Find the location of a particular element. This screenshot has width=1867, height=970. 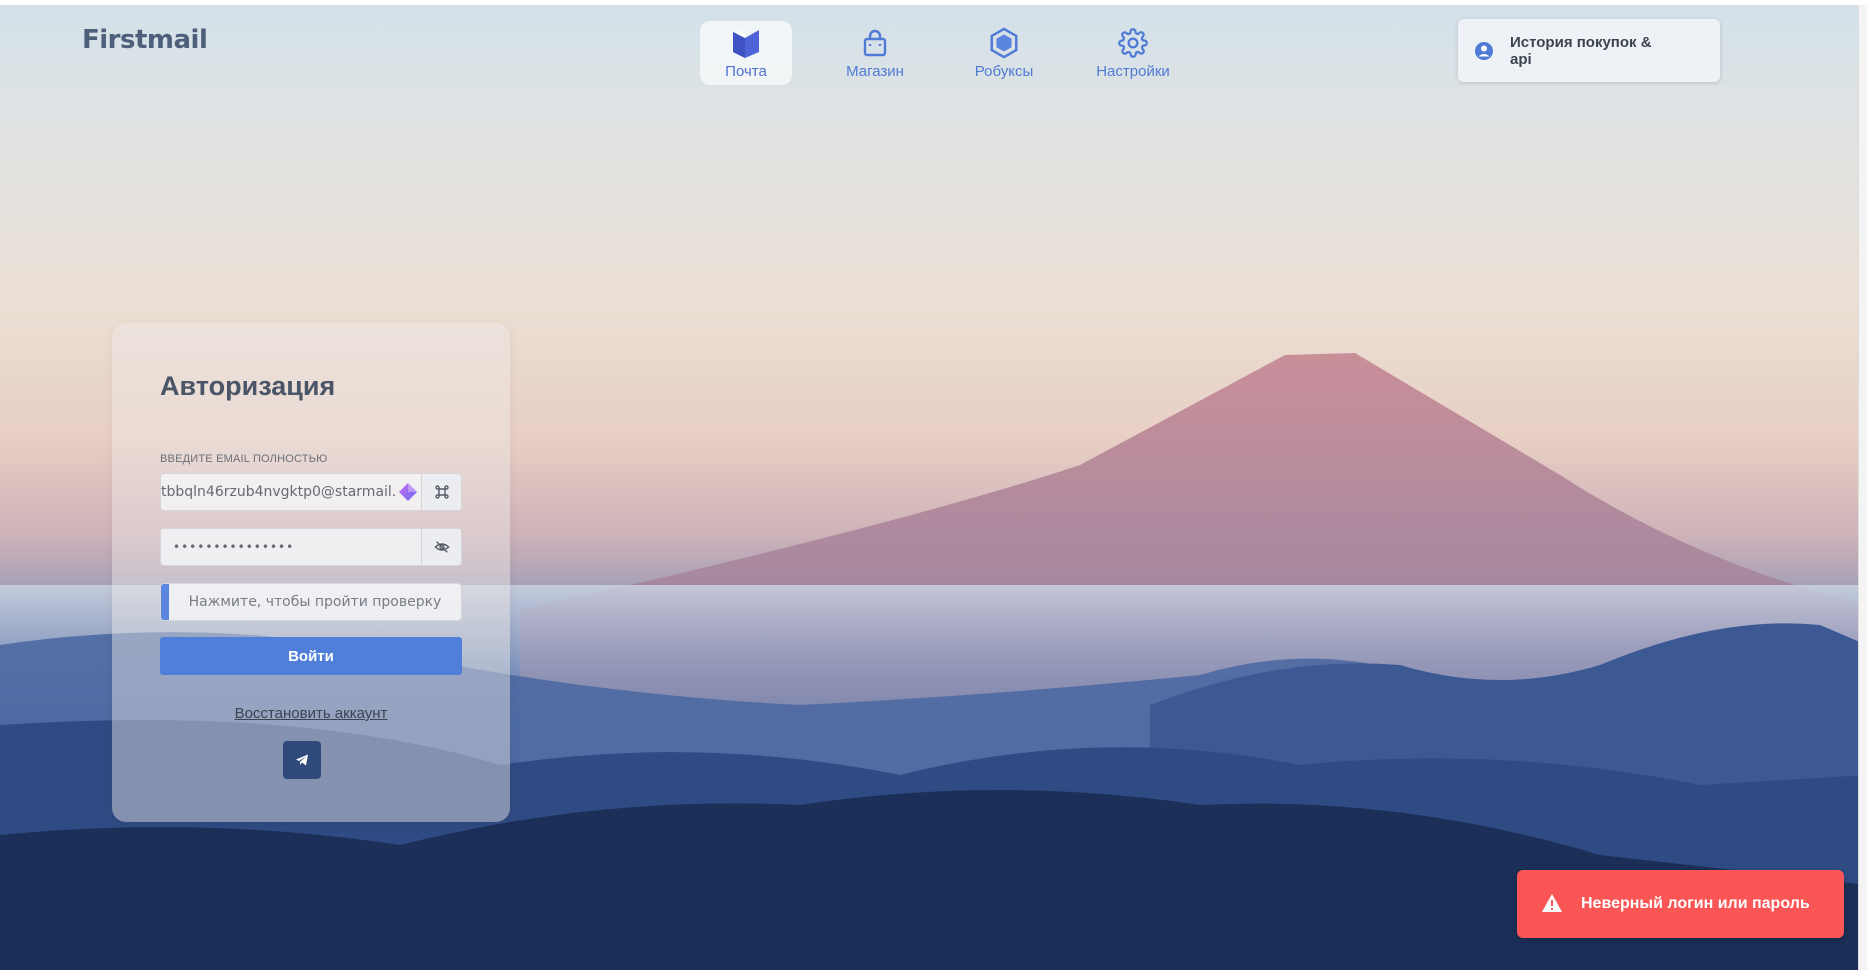

hexagon-icon is located at coordinates (1004, 42).